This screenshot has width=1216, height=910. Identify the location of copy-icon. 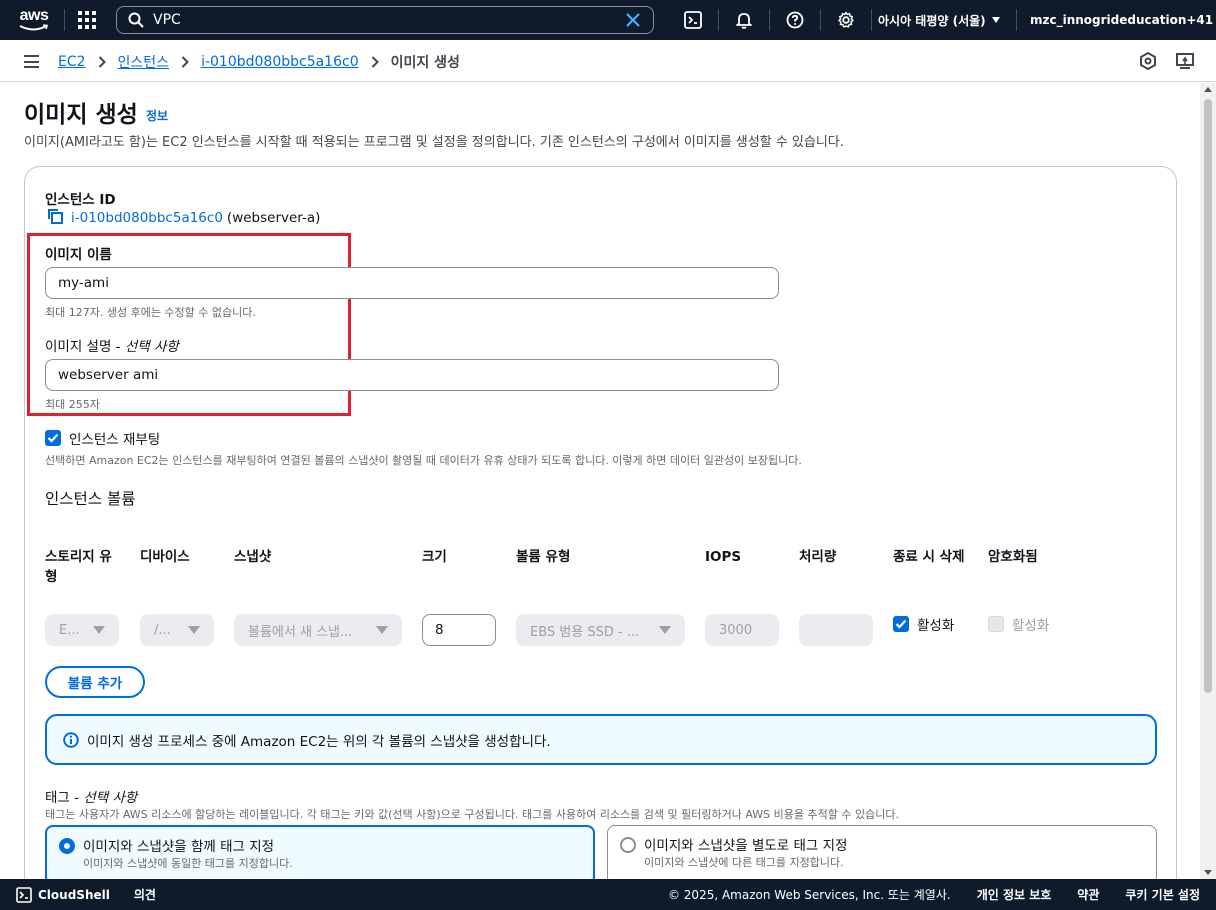
(55, 218).